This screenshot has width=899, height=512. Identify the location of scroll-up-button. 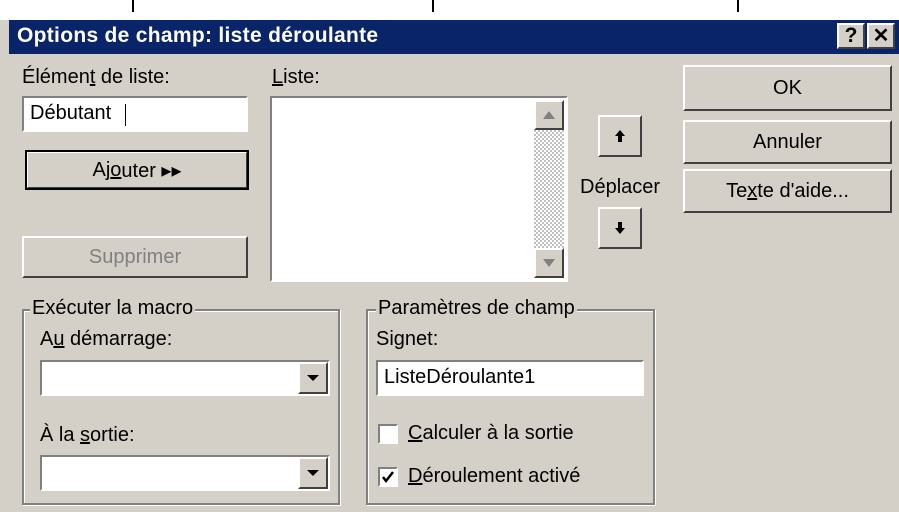
(549, 115).